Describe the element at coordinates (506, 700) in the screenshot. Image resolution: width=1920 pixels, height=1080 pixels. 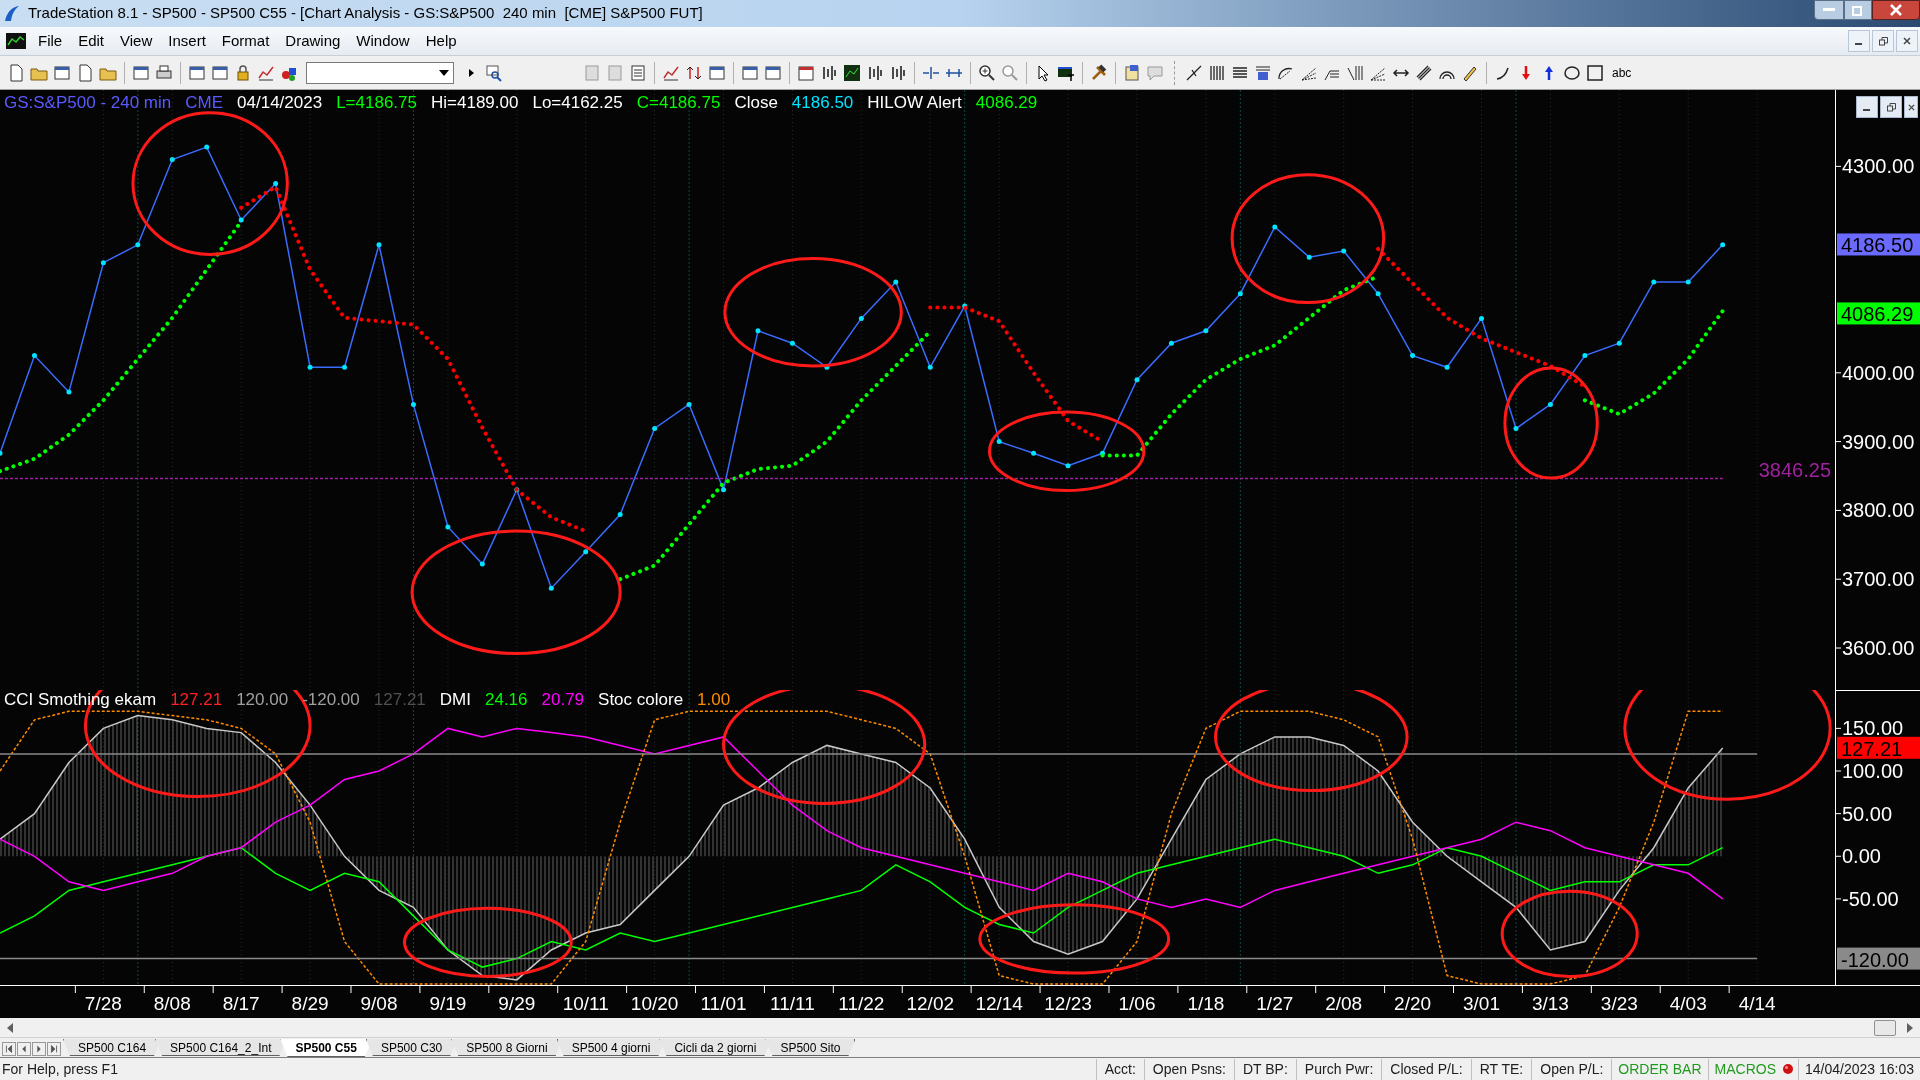
I see `legend-text: 24.16` at that location.